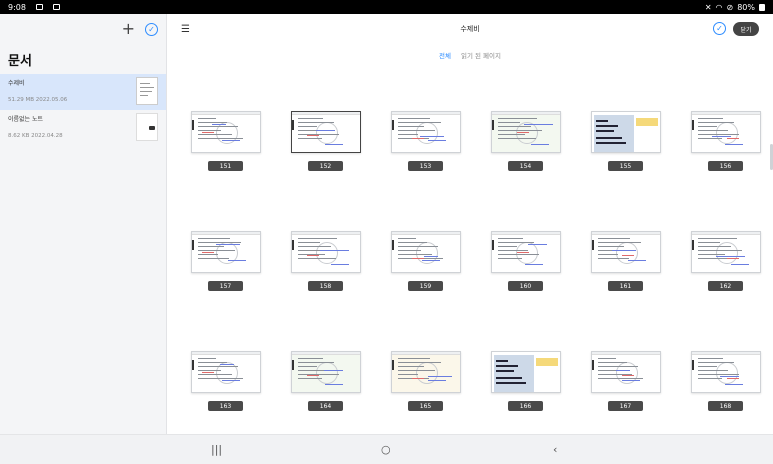 The height and width of the screenshot is (464, 773). What do you see at coordinates (325, 166) in the screenshot?
I see `page-number-label: 152` at bounding box center [325, 166].